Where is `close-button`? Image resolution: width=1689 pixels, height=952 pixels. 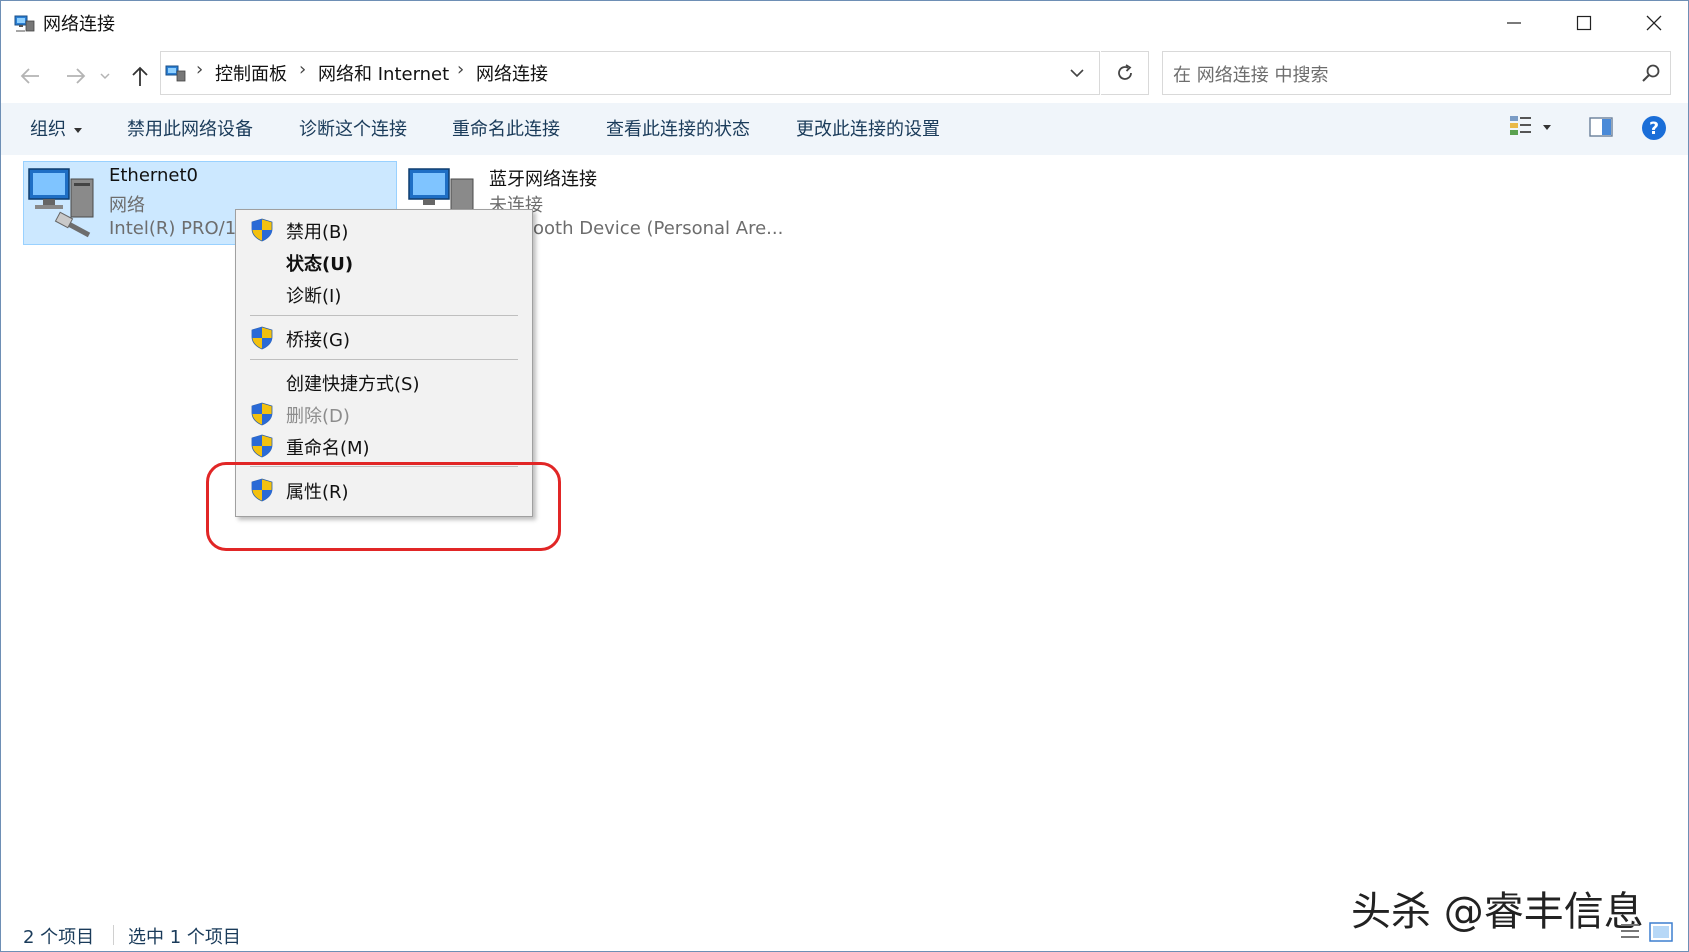
close-button is located at coordinates (1654, 23).